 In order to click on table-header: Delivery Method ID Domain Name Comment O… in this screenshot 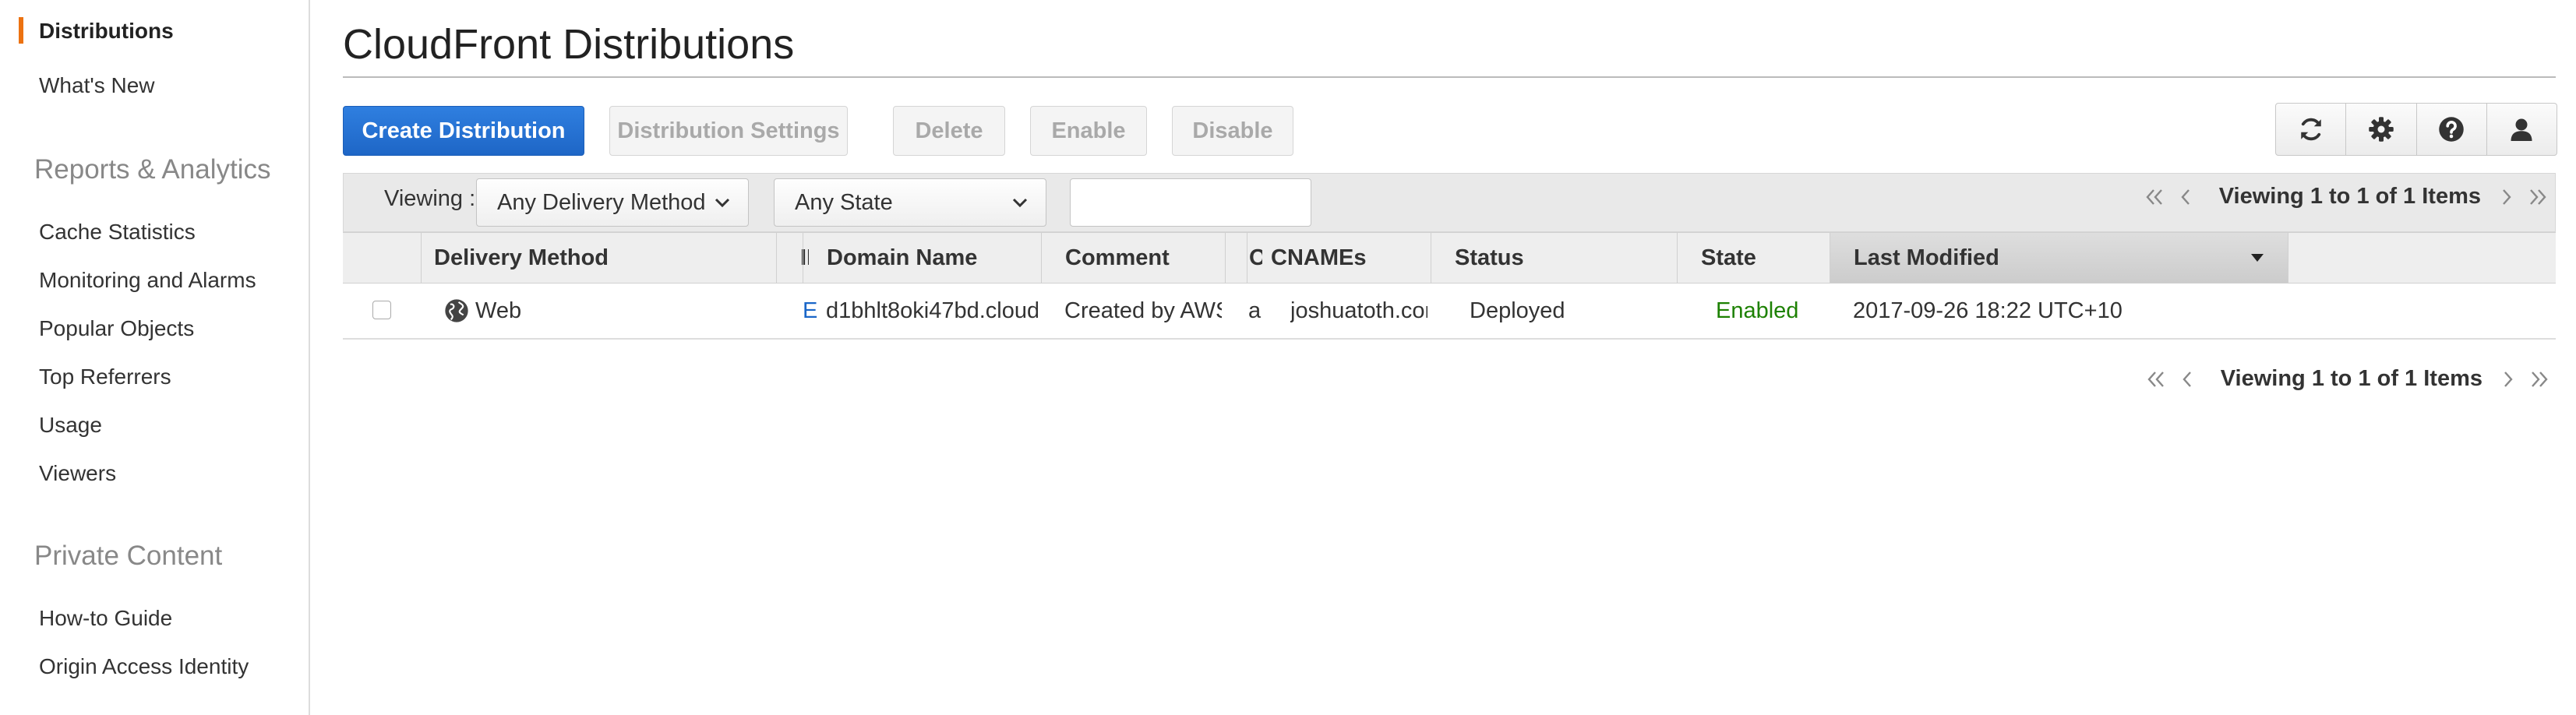, I will do `click(1449, 258)`.